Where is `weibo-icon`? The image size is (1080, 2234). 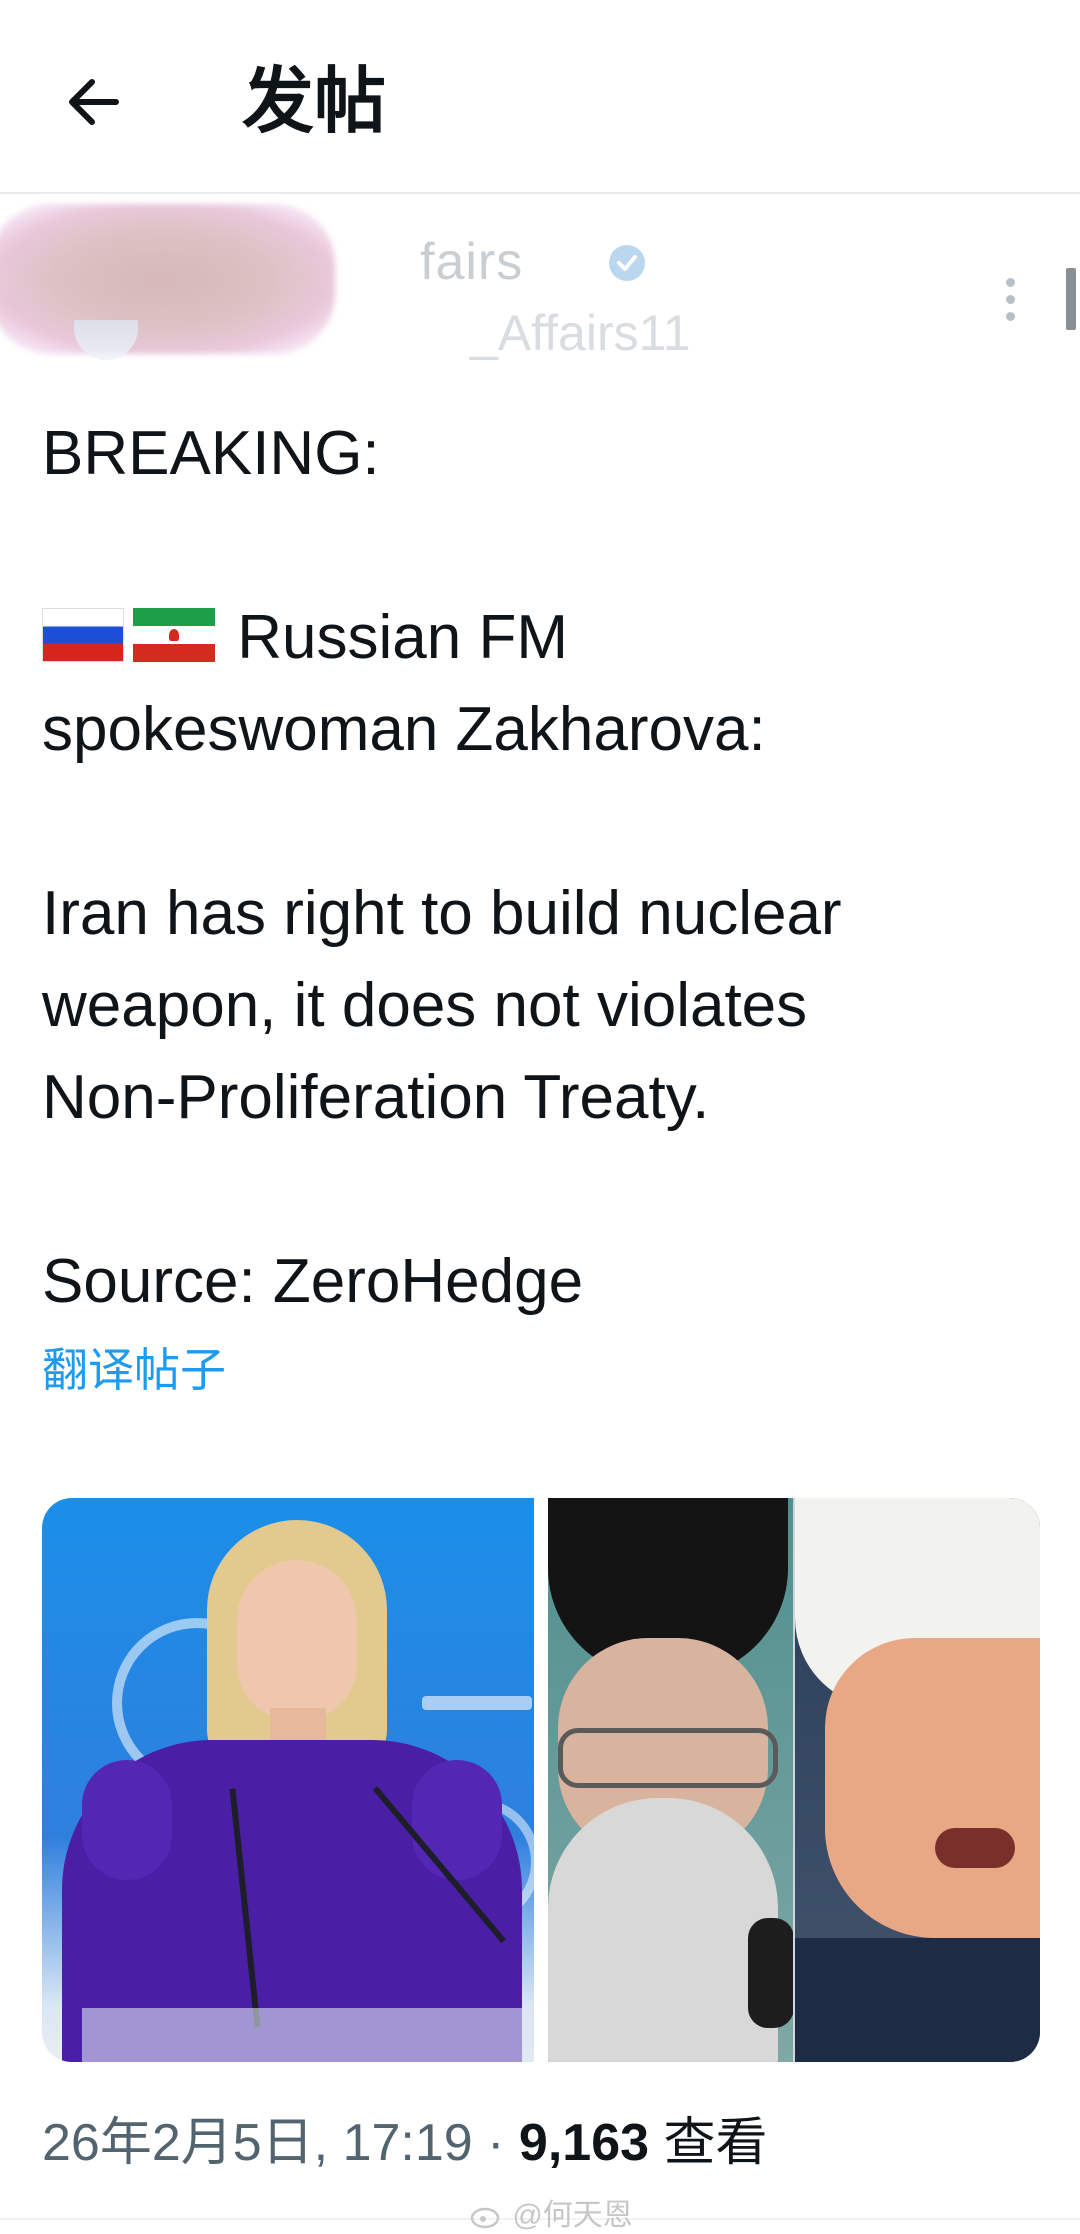 weibo-icon is located at coordinates (485, 2218).